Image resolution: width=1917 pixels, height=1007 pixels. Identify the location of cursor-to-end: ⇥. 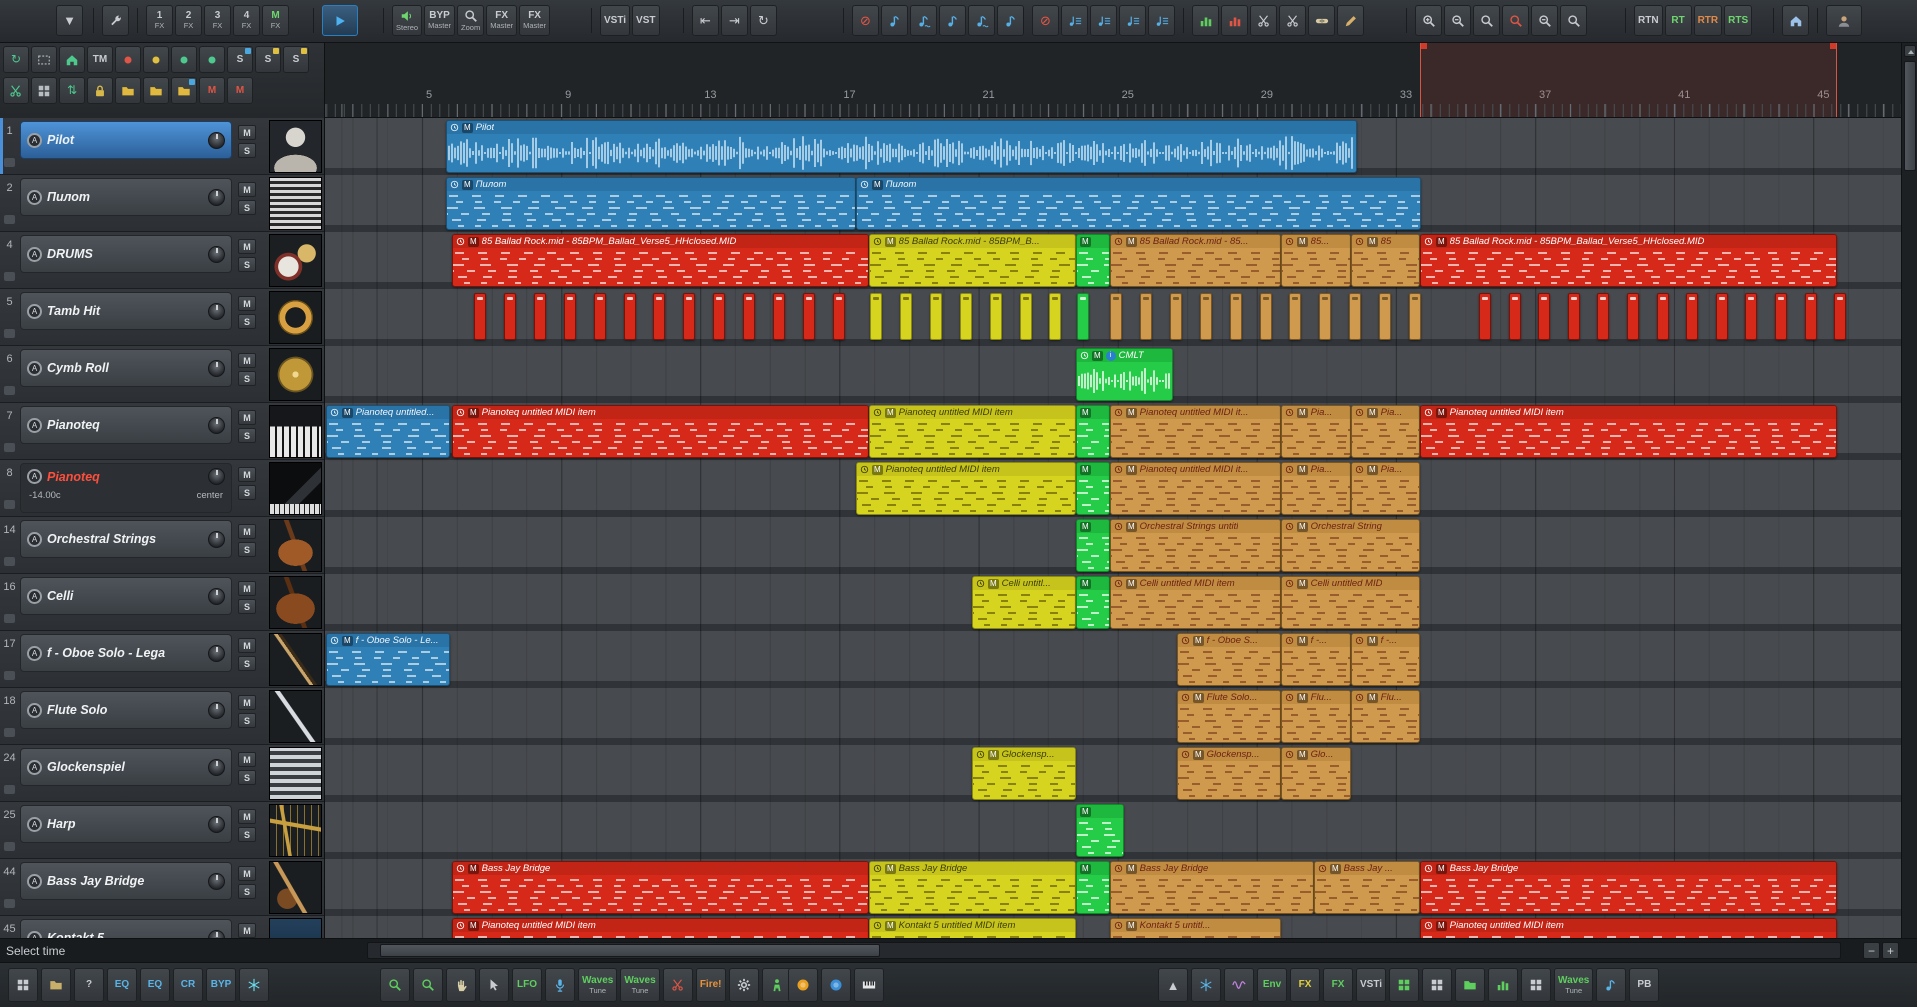
(734, 20).